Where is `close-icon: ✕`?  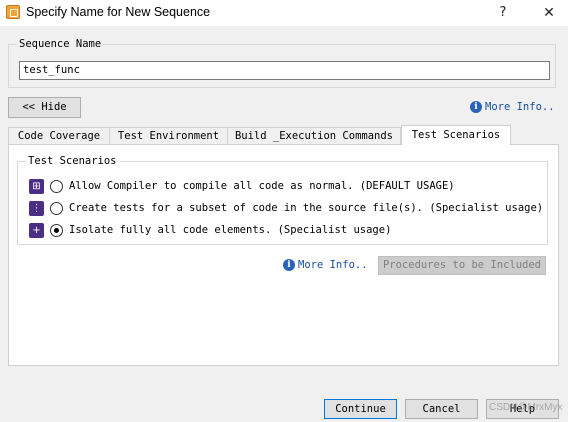 close-icon: ✕ is located at coordinates (549, 13).